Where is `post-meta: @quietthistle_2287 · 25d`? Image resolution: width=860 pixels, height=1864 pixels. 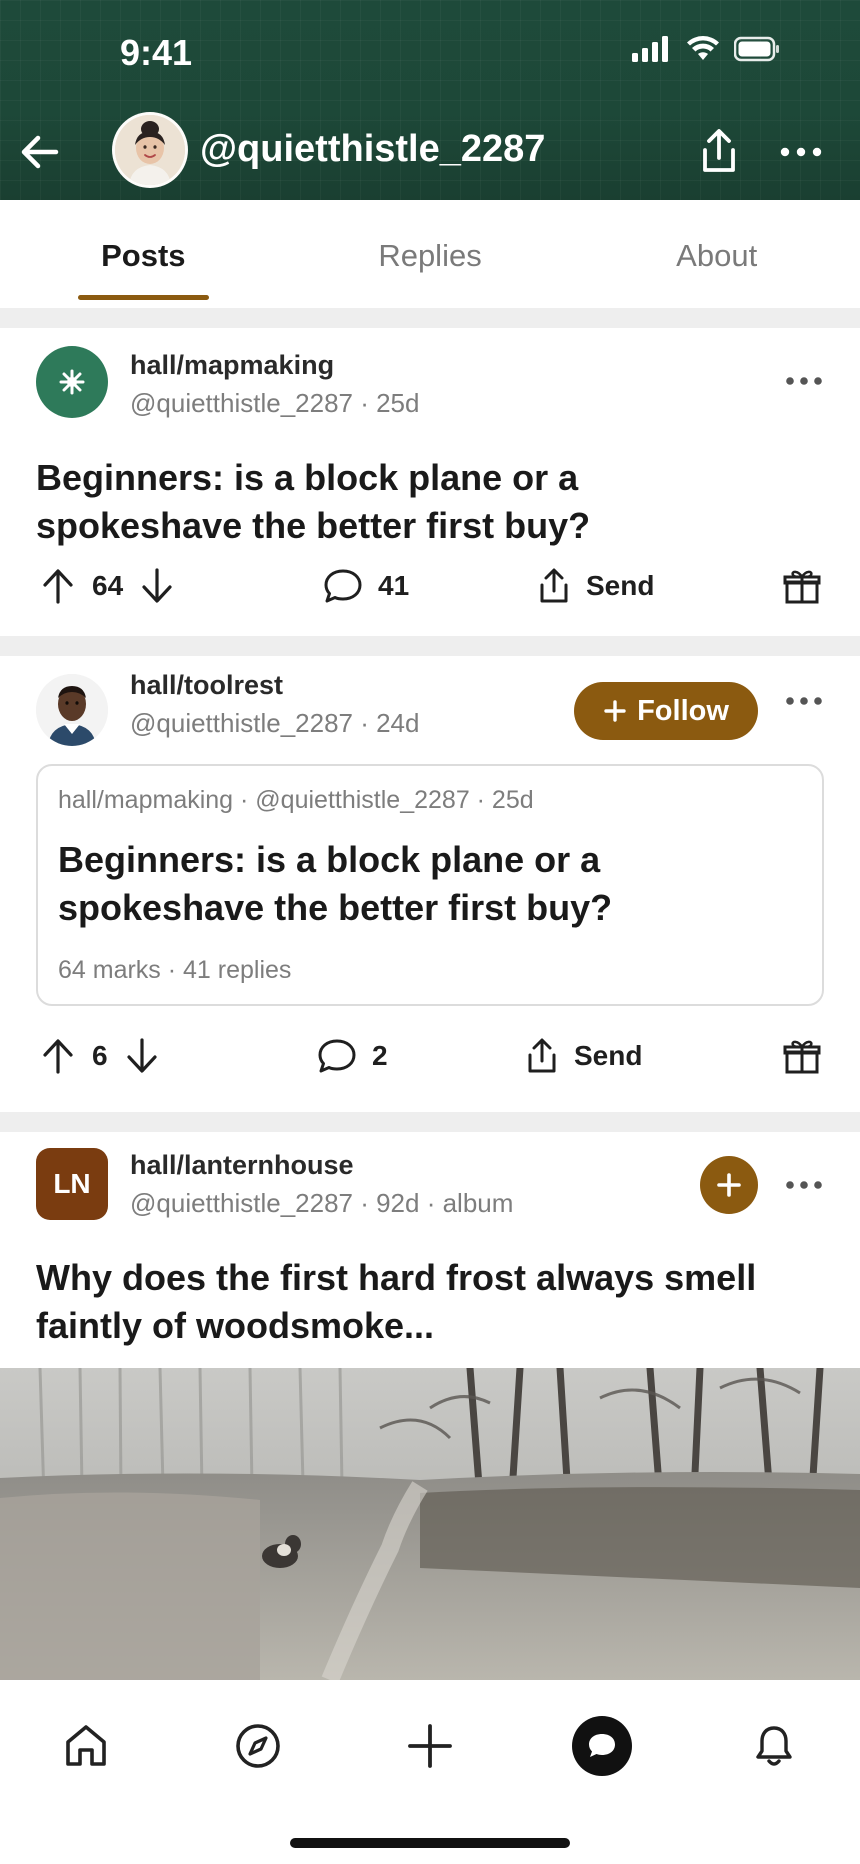 post-meta: @quietthistle_2287 · 25d is located at coordinates (275, 403).